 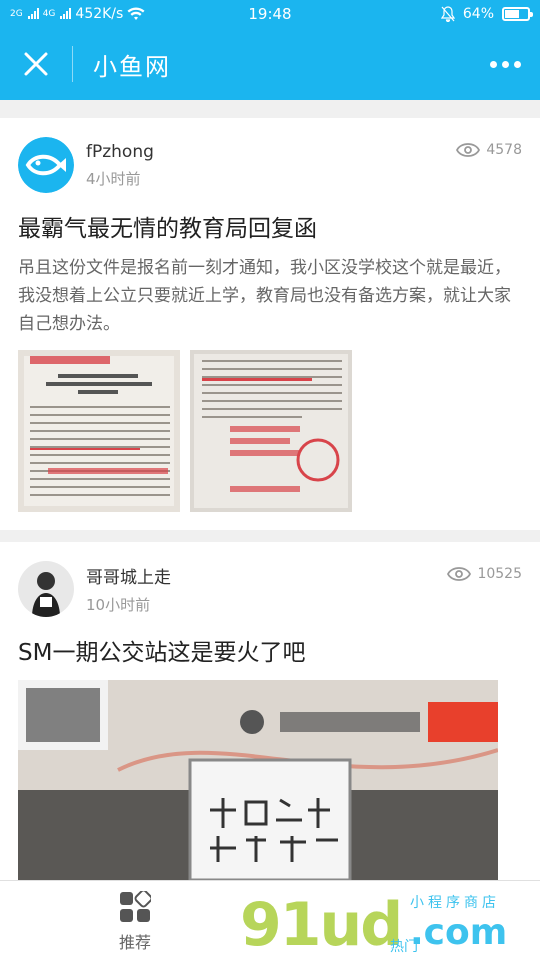 What do you see at coordinates (132, 66) in the screenshot?
I see `page-title: 小鱼网` at bounding box center [132, 66].